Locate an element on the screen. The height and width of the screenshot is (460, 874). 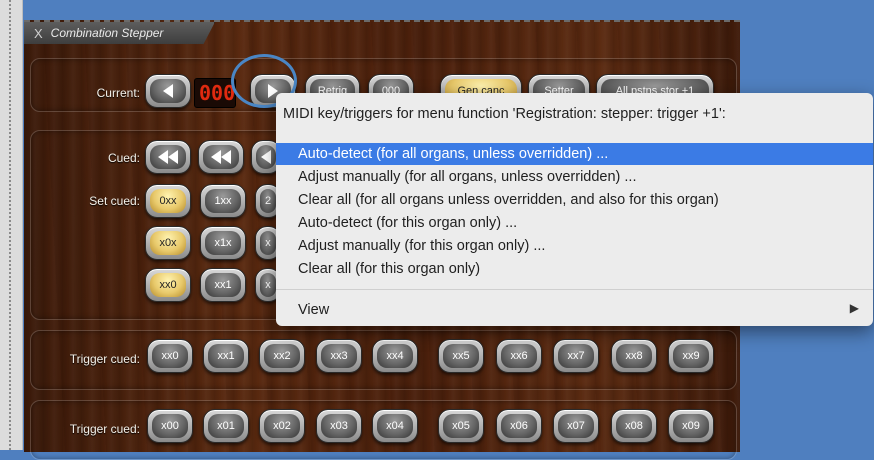
cued-first-button is located at coordinates (168, 157).